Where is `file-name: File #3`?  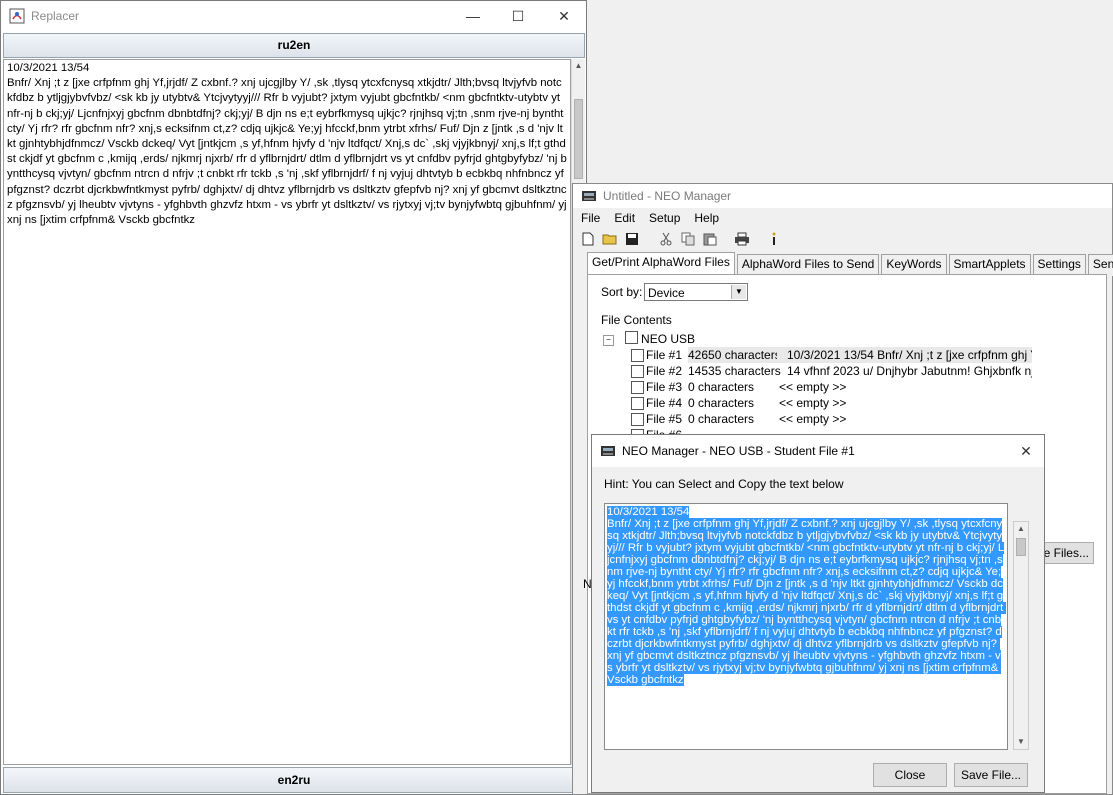 file-name: File #3 is located at coordinates (664, 387).